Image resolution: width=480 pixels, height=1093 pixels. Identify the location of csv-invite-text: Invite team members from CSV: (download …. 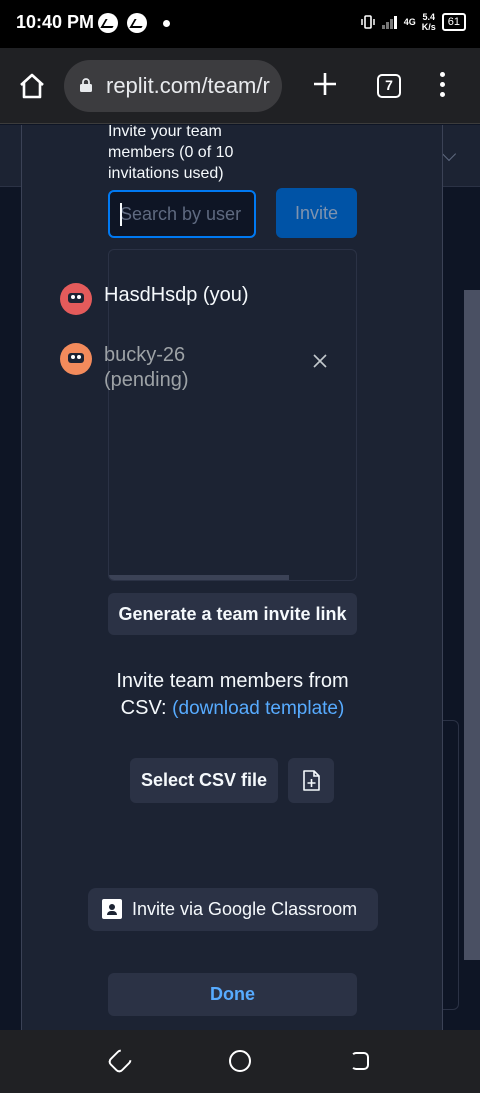
(232, 695).